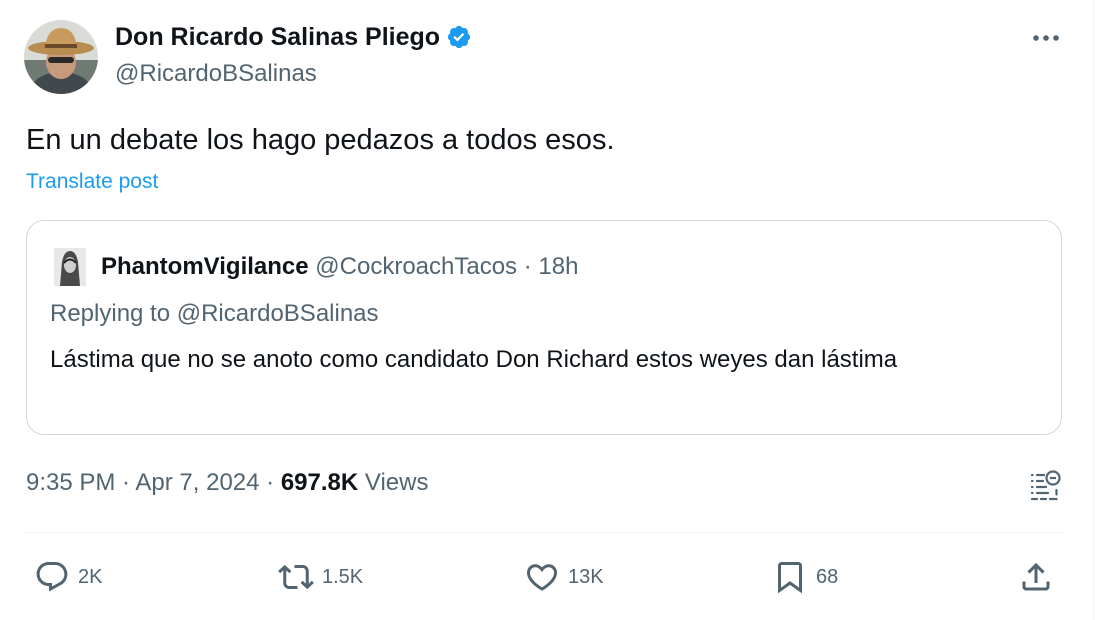  I want to click on reply-count: 2K, so click(90, 576).